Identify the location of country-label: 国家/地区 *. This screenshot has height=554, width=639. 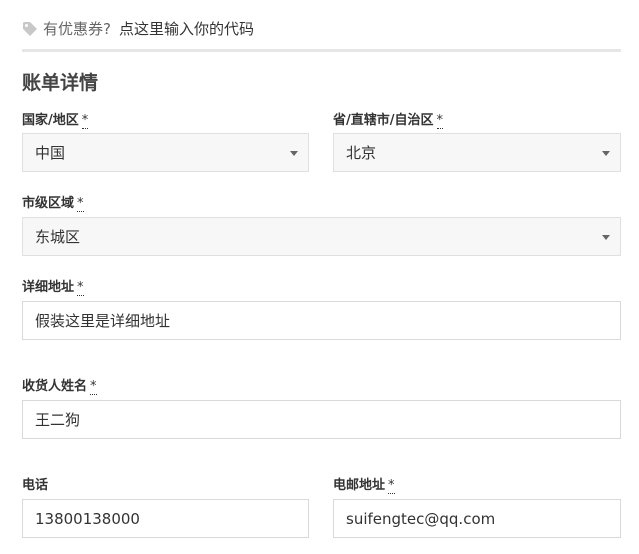
(55, 119).